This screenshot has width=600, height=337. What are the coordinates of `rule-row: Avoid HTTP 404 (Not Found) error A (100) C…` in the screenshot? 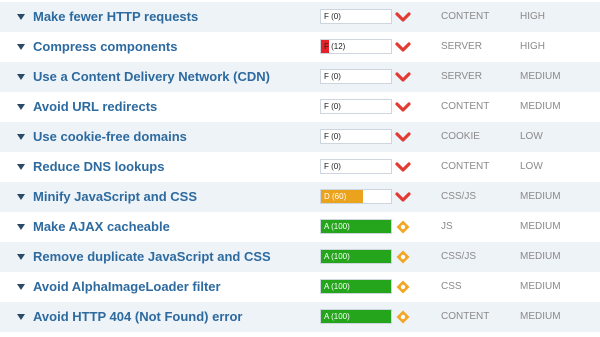 It's located at (300, 317).